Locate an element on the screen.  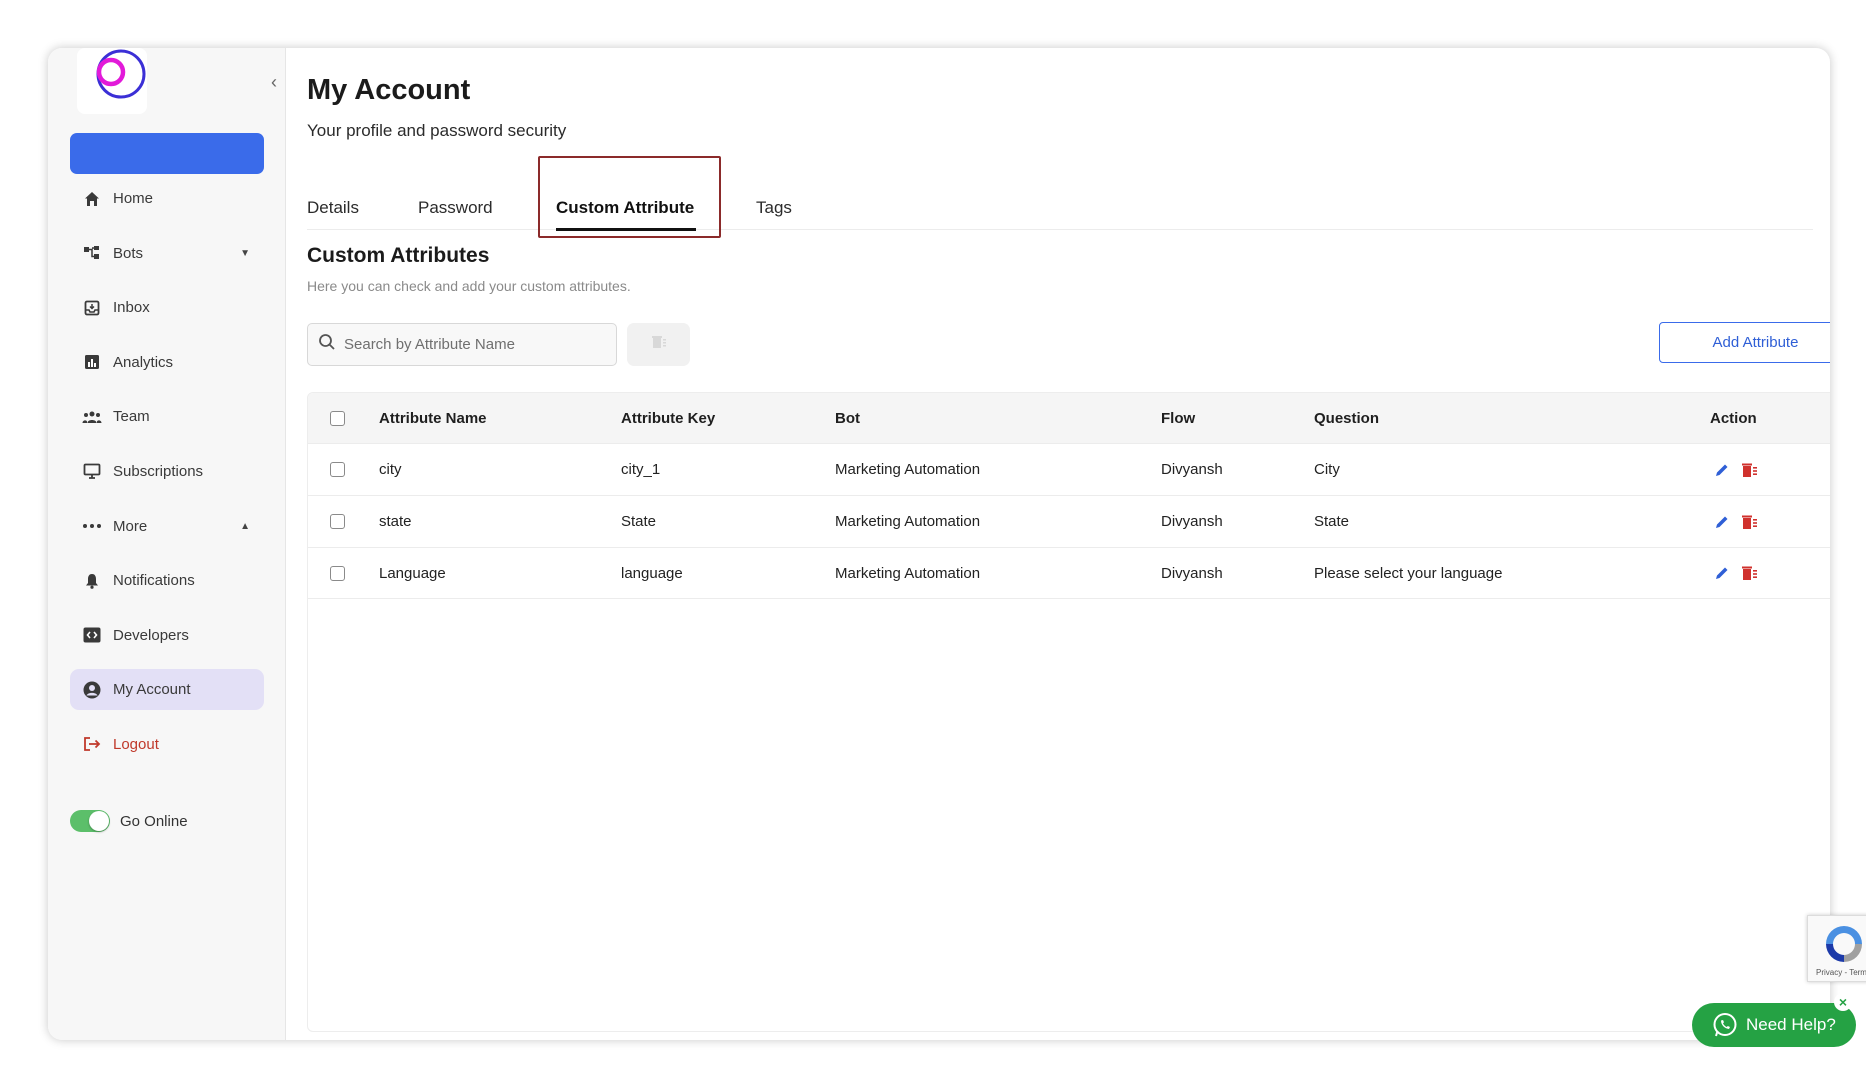
attribute-key: State is located at coordinates (639, 521).